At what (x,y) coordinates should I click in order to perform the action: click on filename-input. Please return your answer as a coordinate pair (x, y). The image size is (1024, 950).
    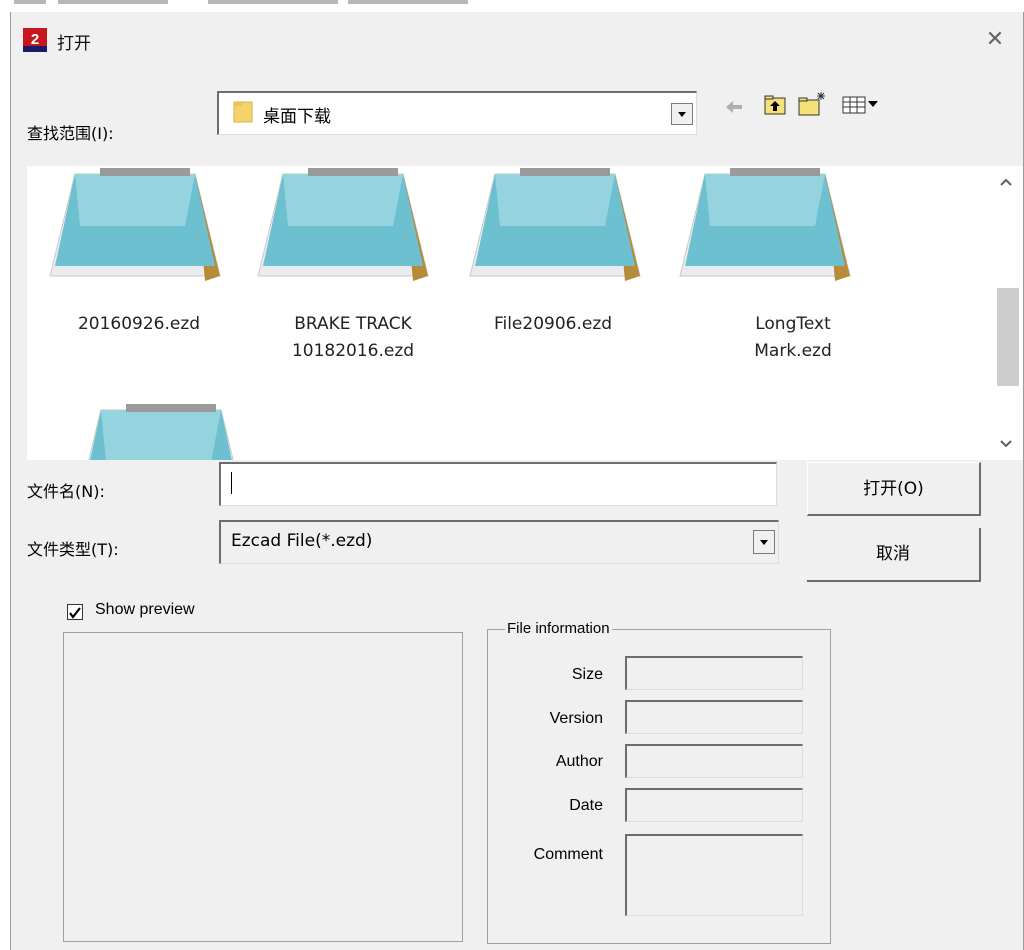
    Looking at the image, I should click on (498, 484).